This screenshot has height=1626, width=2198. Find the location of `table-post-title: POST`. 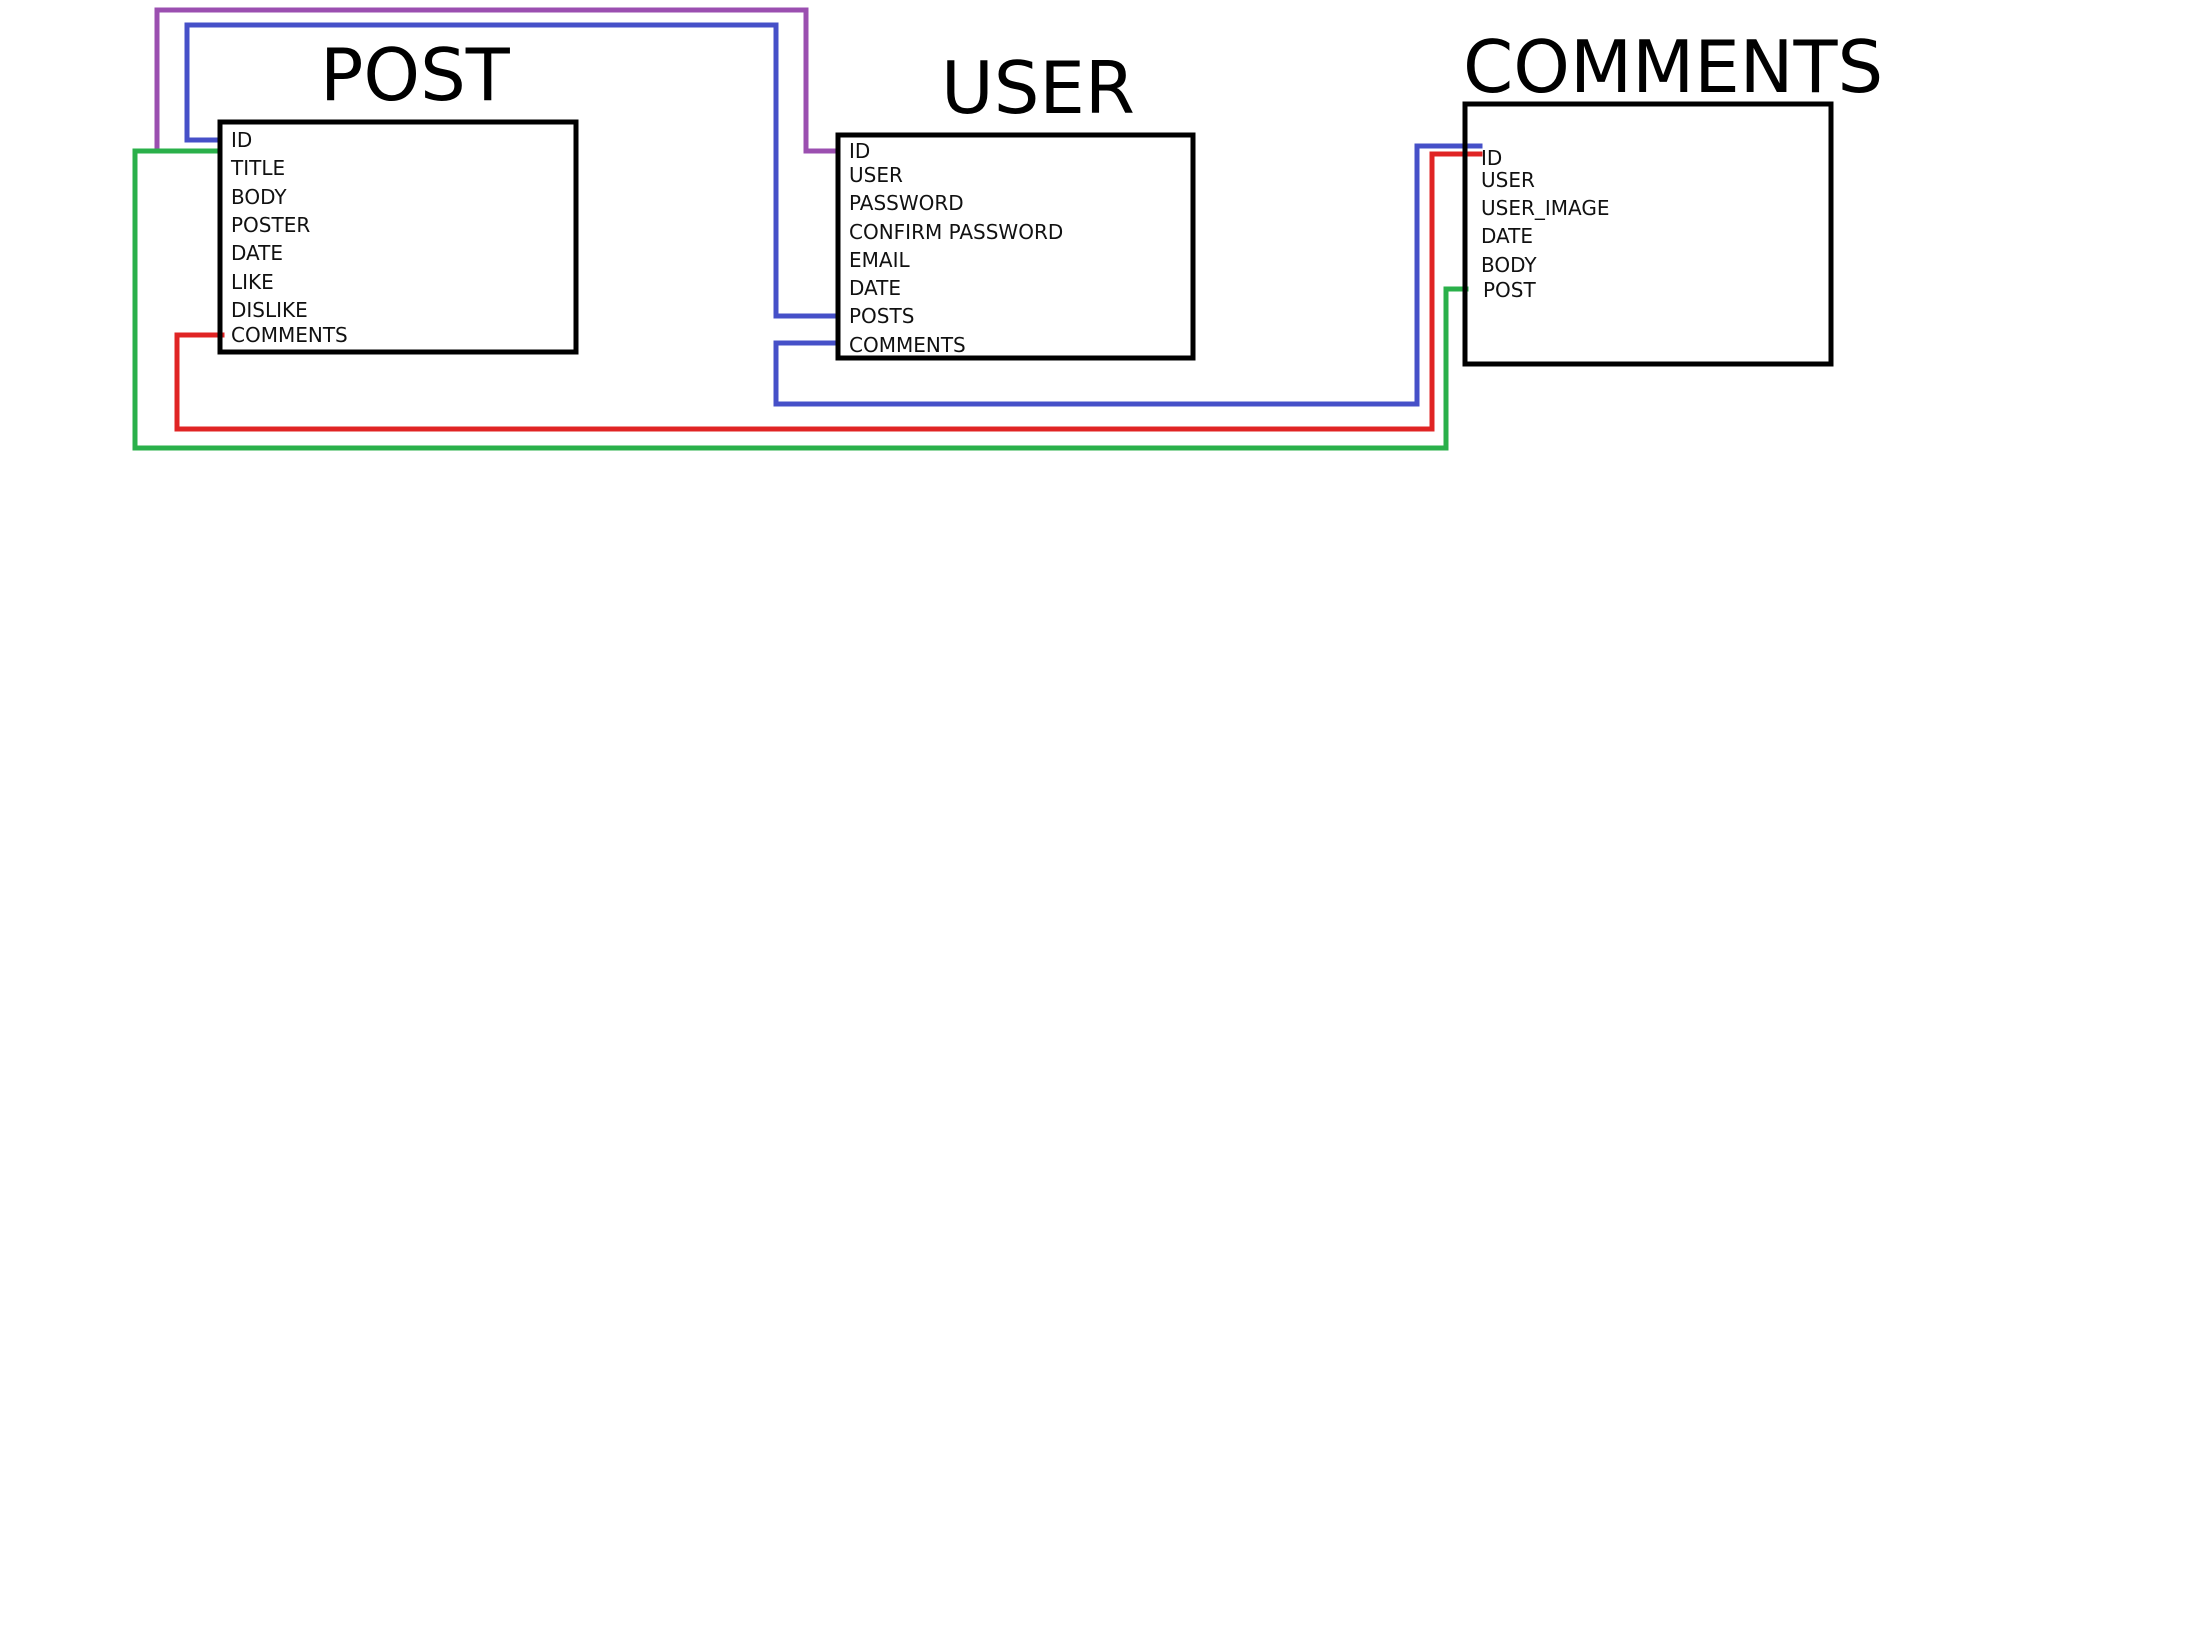

table-post-title: POST is located at coordinates (415, 75).